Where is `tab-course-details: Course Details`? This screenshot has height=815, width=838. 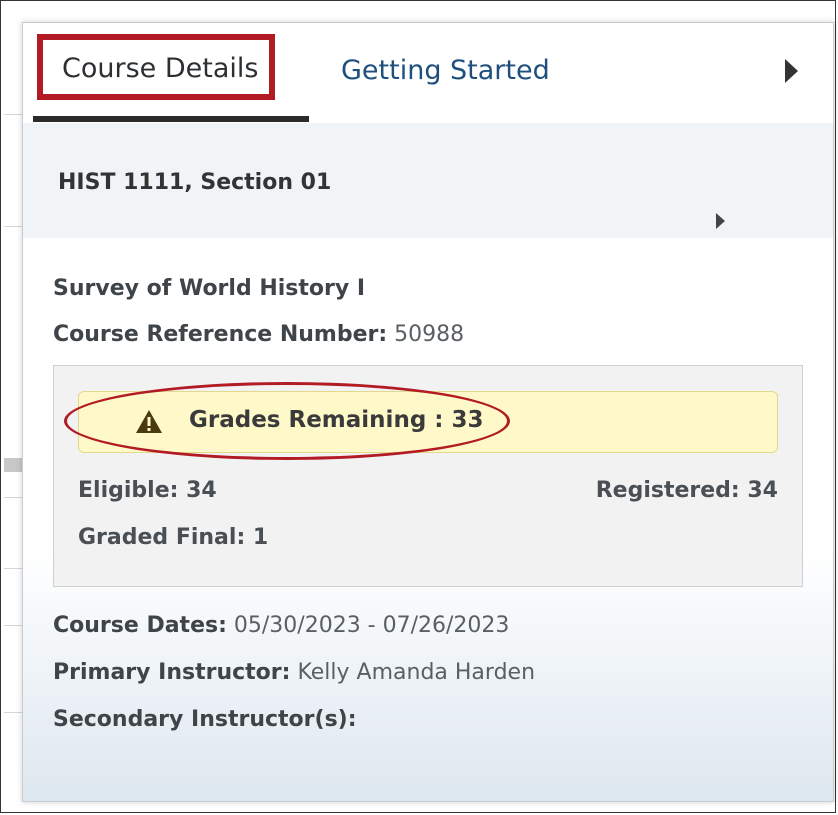 tab-course-details: Course Details is located at coordinates (156, 67).